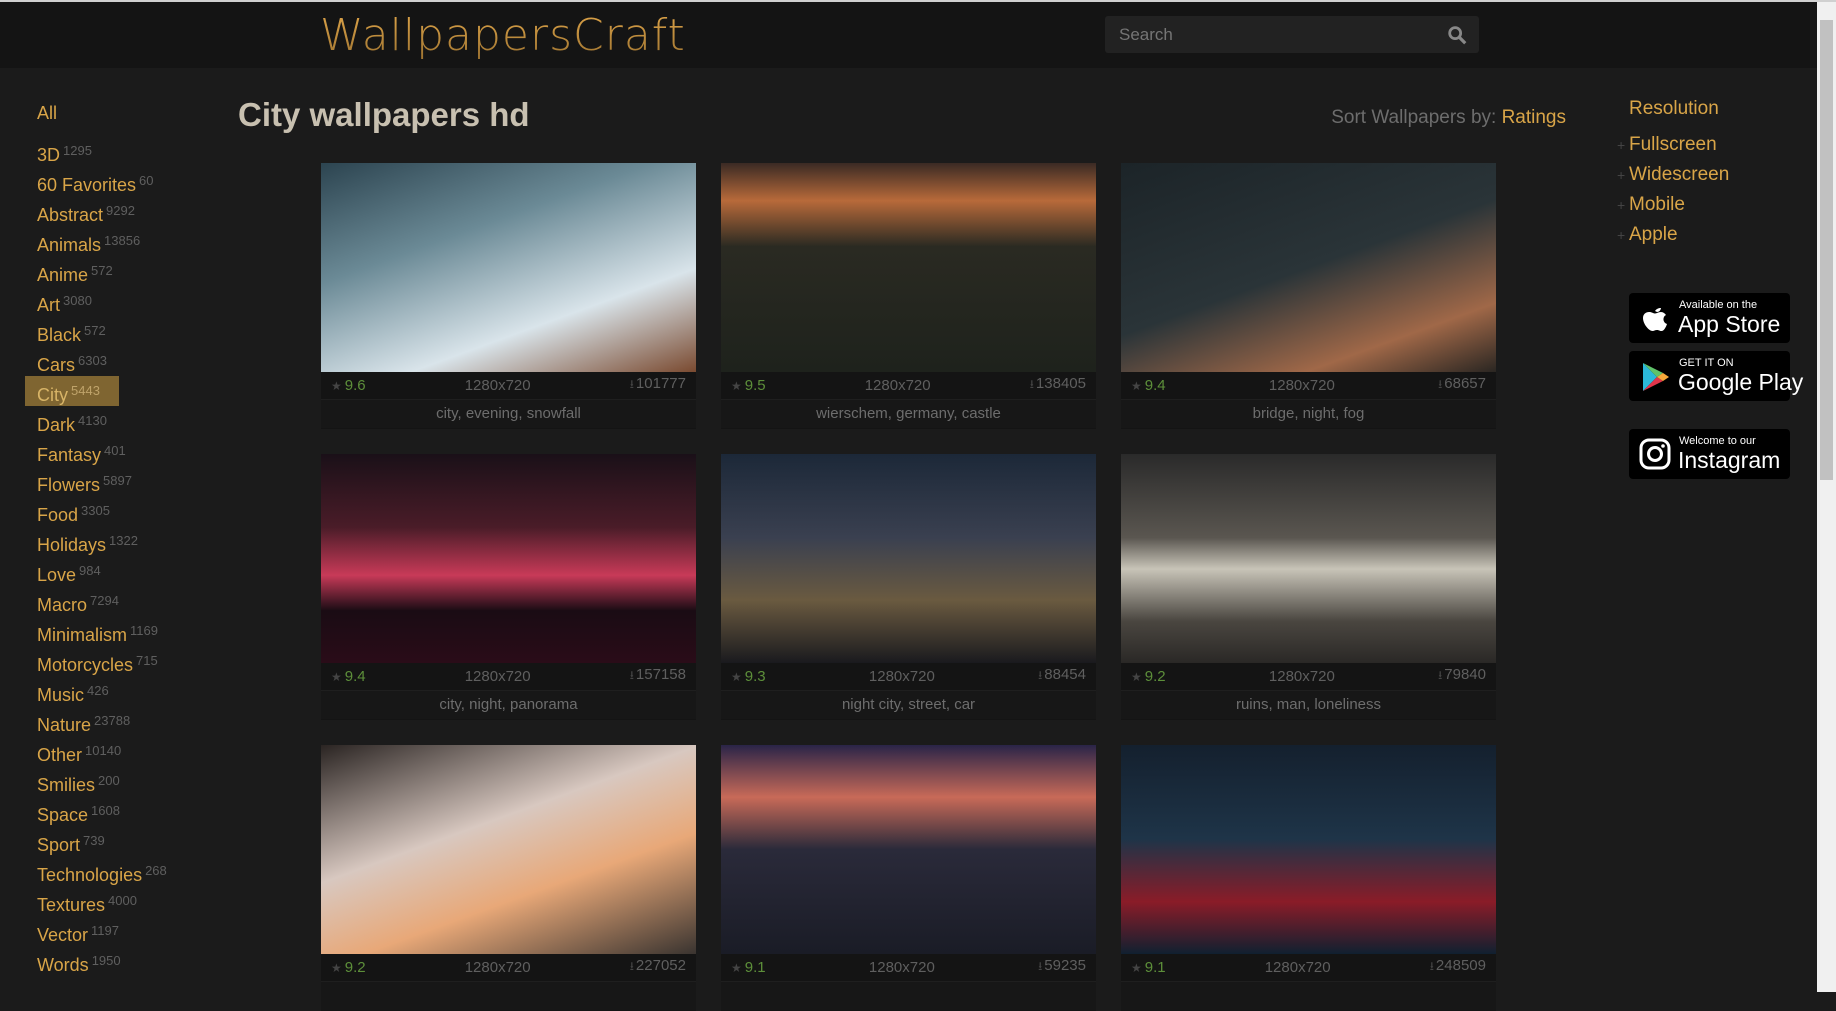 This screenshot has height=1011, width=1836. What do you see at coordinates (125, 113) in the screenshot?
I see `category-all: All` at bounding box center [125, 113].